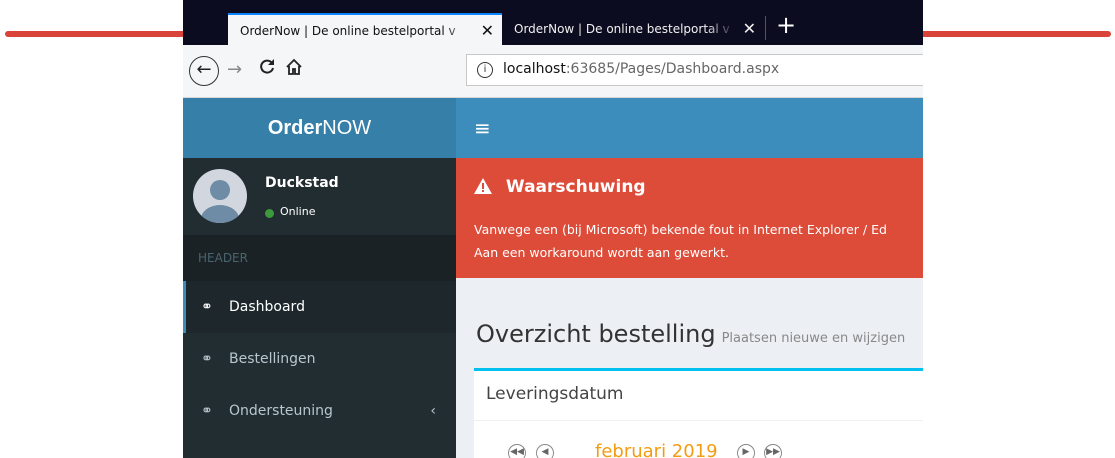  What do you see at coordinates (773, 451) in the screenshot?
I see `next-year-icon: ▶▶` at bounding box center [773, 451].